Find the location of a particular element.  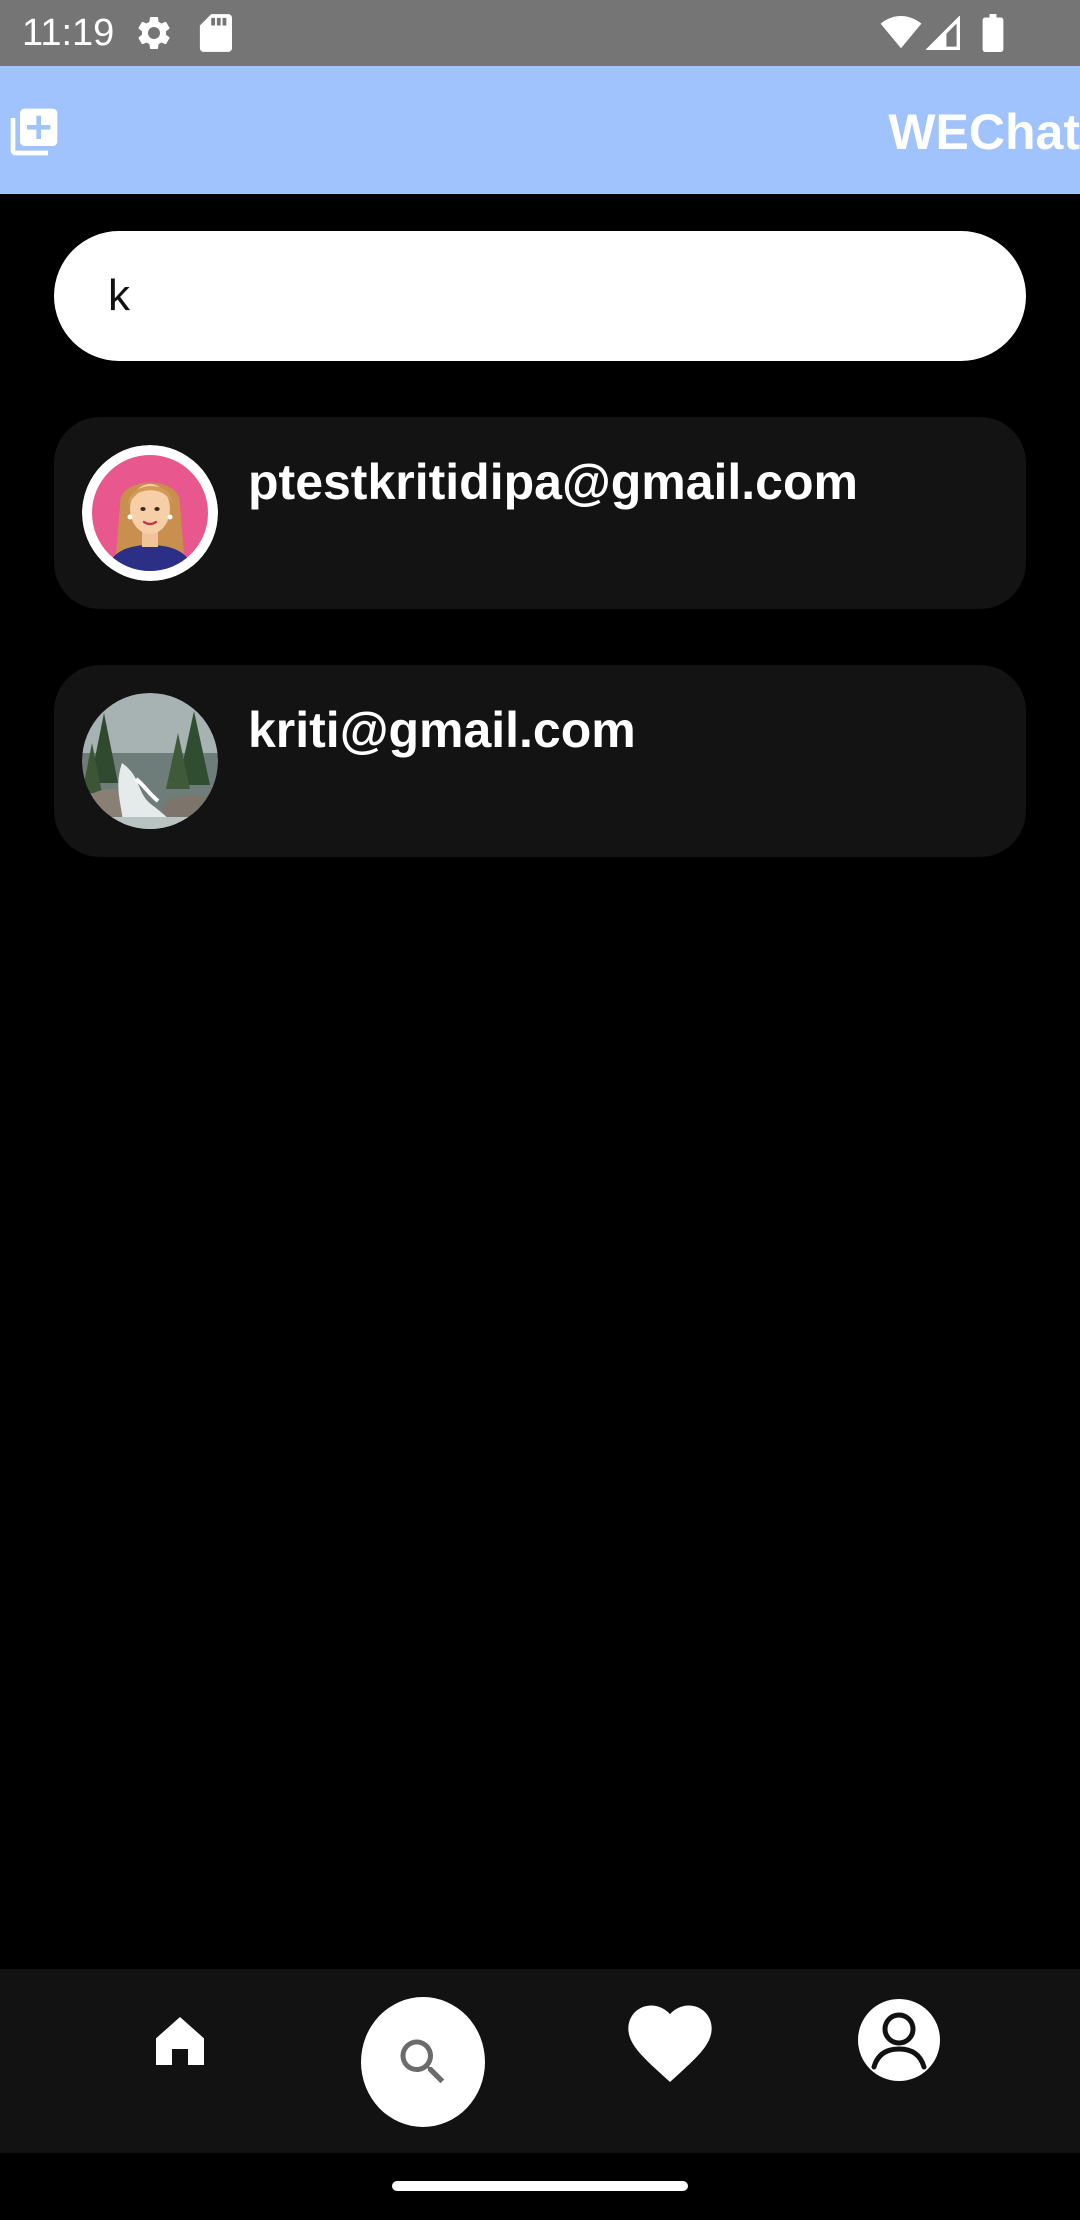

profile-icon is located at coordinates (899, 2040).